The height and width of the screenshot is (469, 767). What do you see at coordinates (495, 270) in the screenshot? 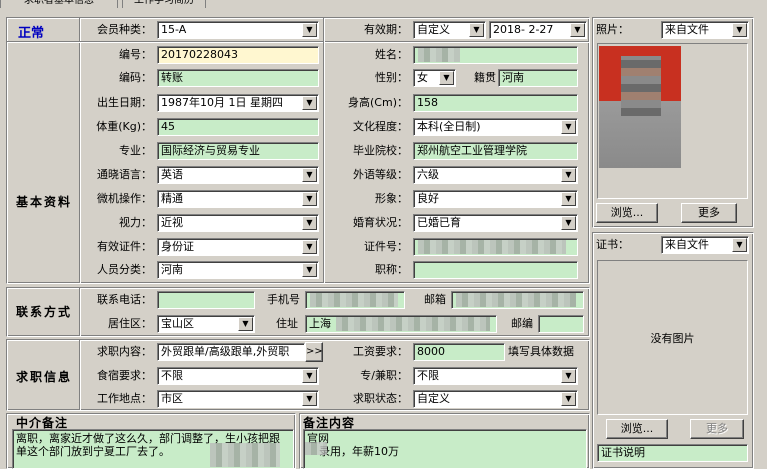
I see `title-field` at bounding box center [495, 270].